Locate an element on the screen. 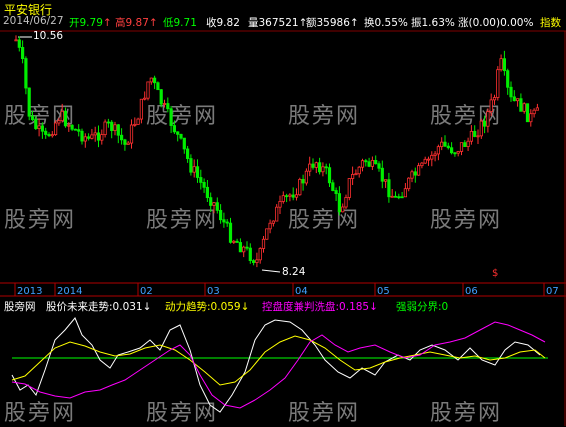  future-trend-arrow: ↓ is located at coordinates (147, 307).